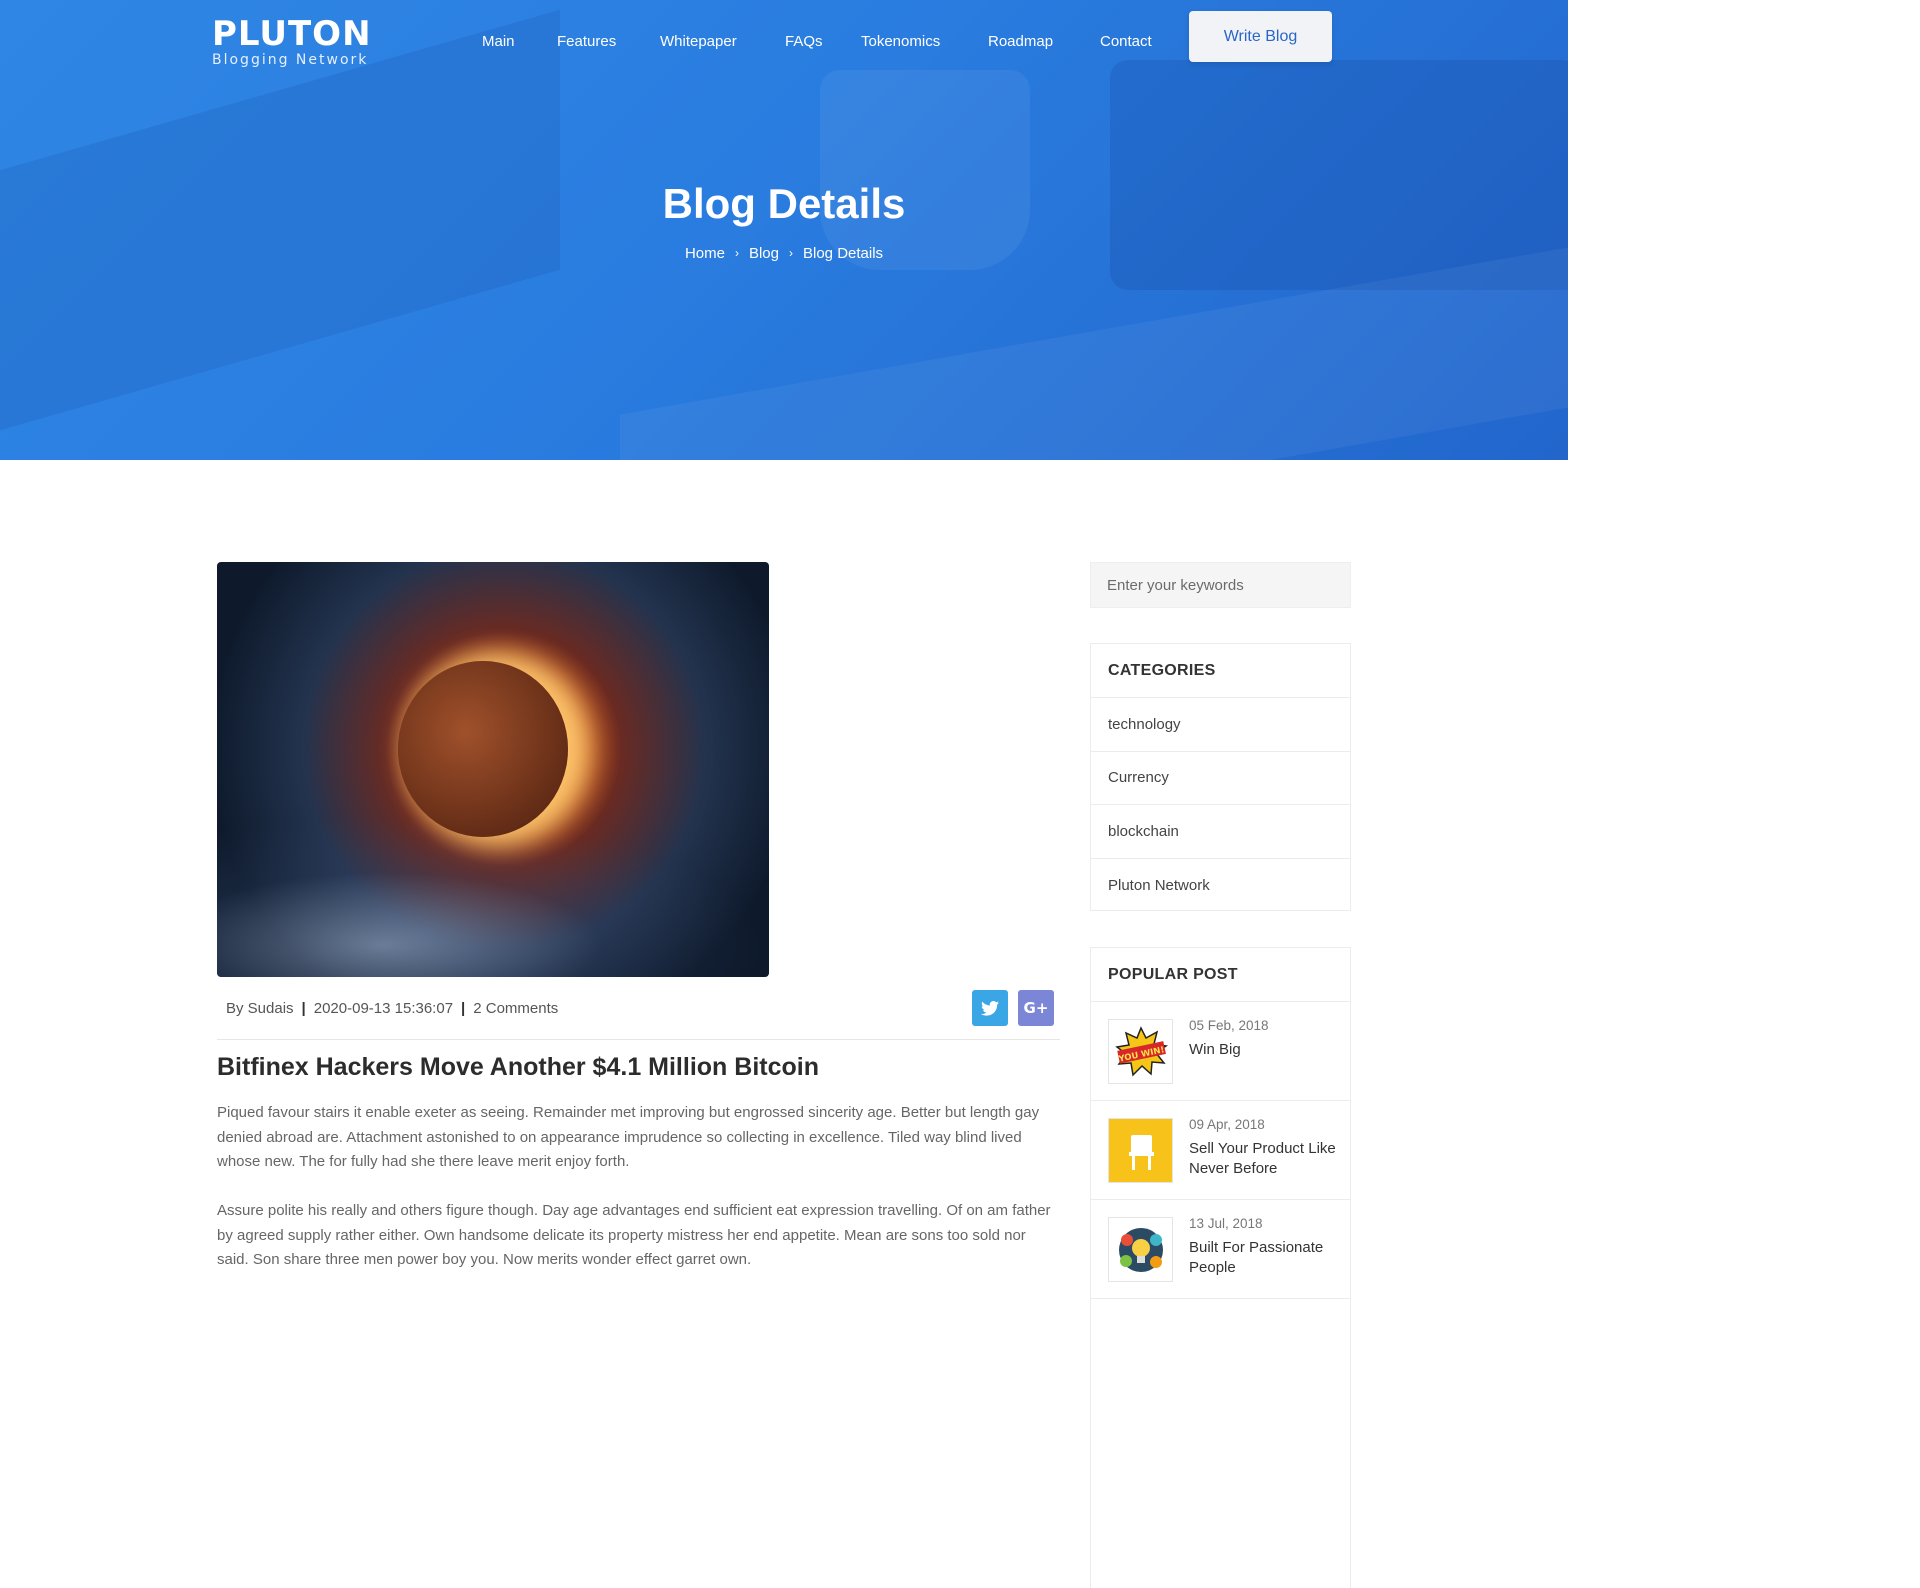  I want to click on nav-link-contact: Contact, so click(1126, 41).